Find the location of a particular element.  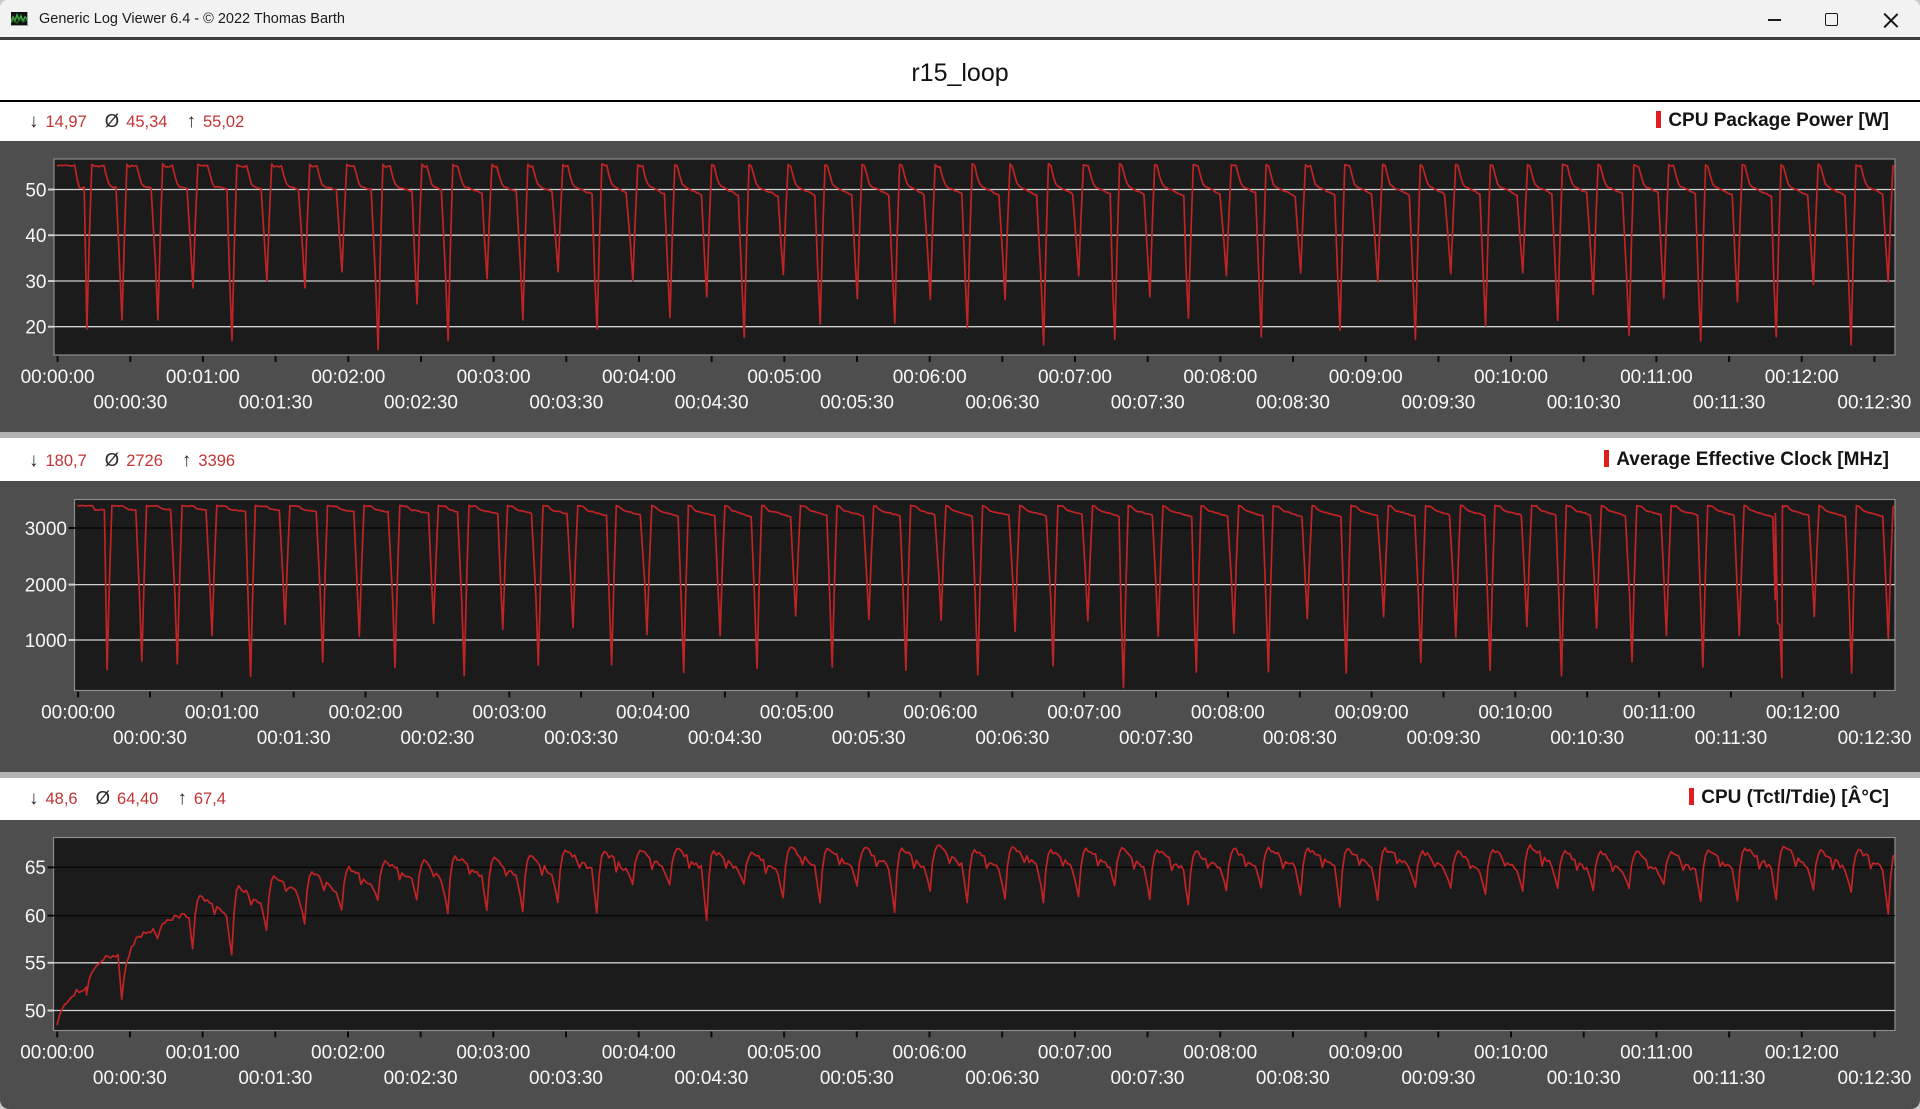

svg-text: 3000 is located at coordinates (46, 529).